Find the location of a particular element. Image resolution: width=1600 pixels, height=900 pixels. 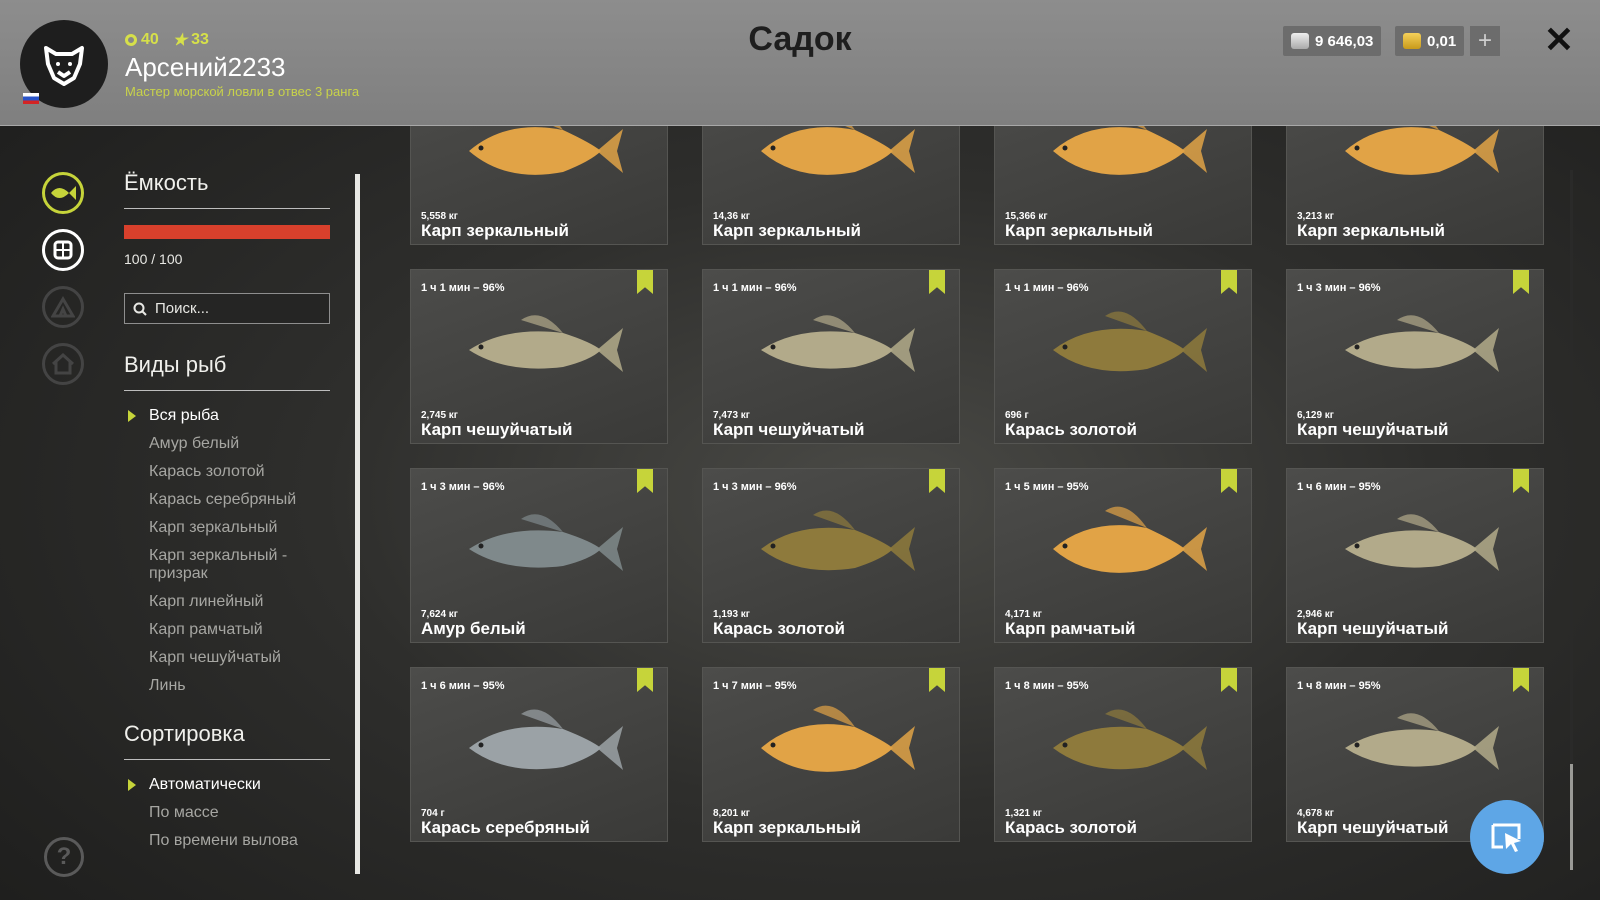

fish-card: 1 ч 6 мин – 95% 704 г Карась серебряный is located at coordinates (539, 754).